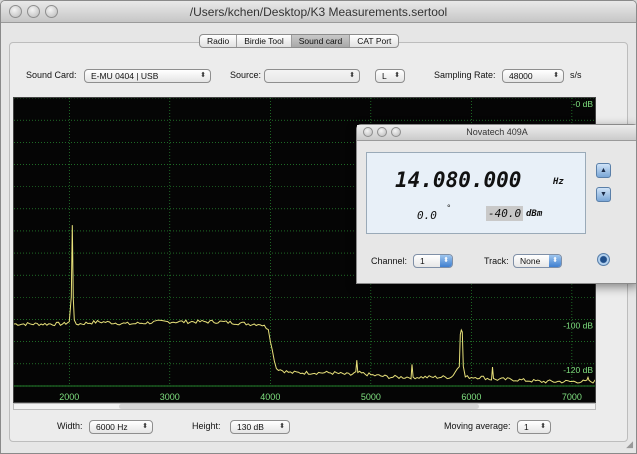  What do you see at coordinates (51, 75) in the screenshot?
I see `sound-card-label: Sound Card:` at bounding box center [51, 75].